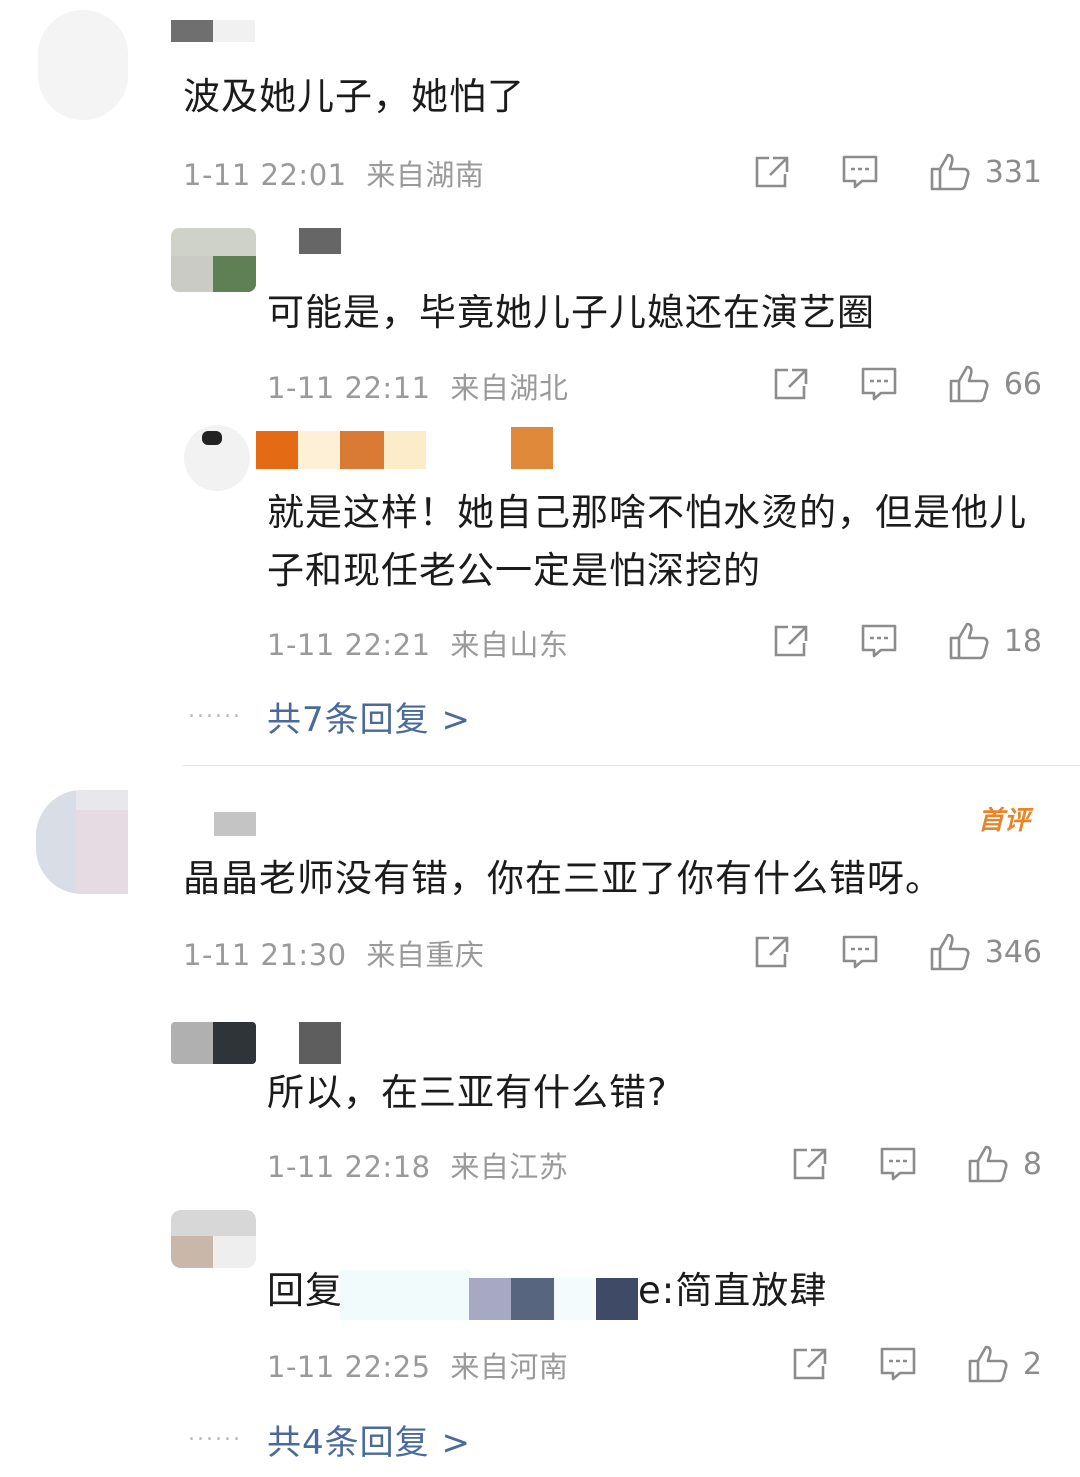 This screenshot has height=1477, width=1080. What do you see at coordinates (425, 955) in the screenshot?
I see `location: 来自重庆` at bounding box center [425, 955].